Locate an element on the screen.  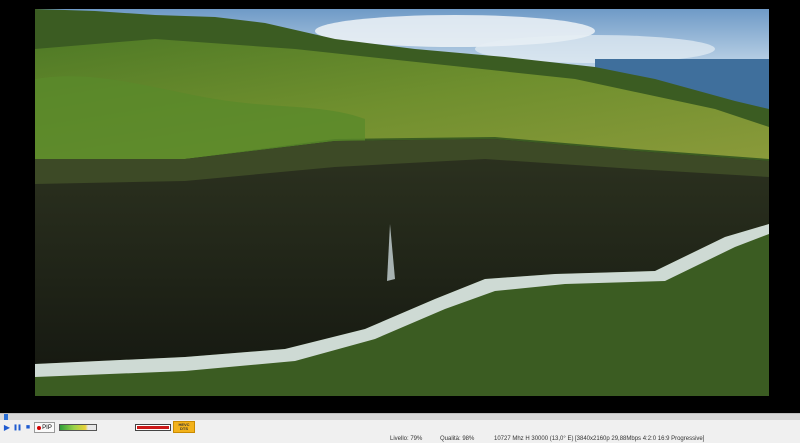
stop-button: ■ is located at coordinates (28, 427).